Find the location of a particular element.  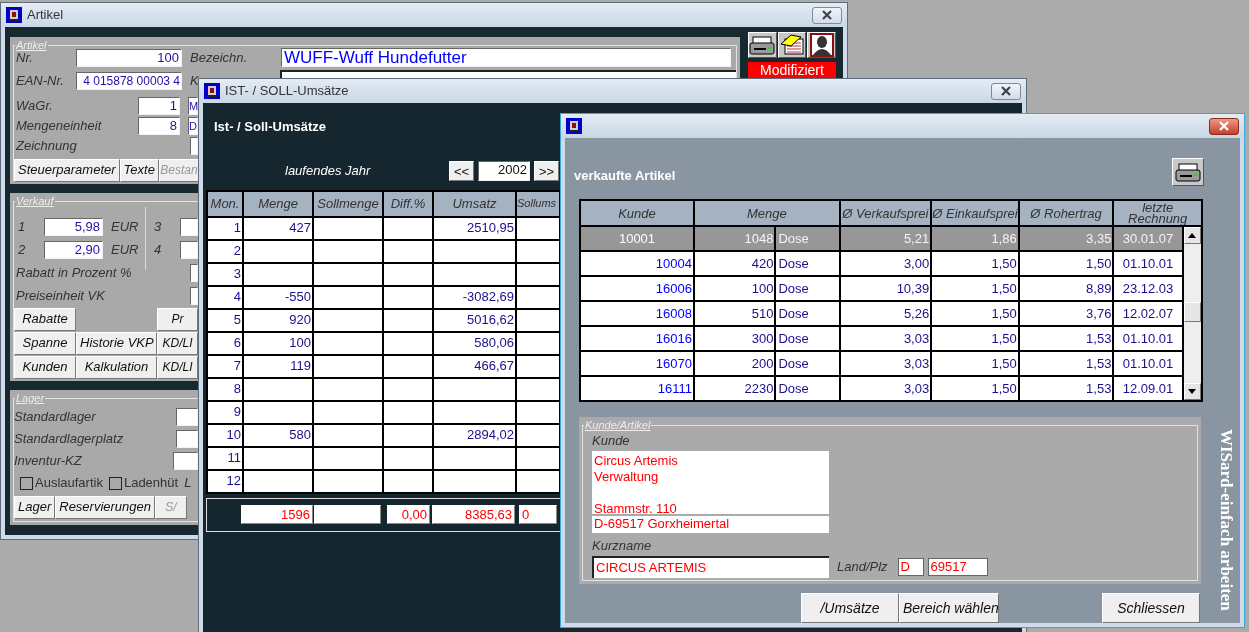

barcode-field: 4 015878 00003 4 is located at coordinates (129, 80).